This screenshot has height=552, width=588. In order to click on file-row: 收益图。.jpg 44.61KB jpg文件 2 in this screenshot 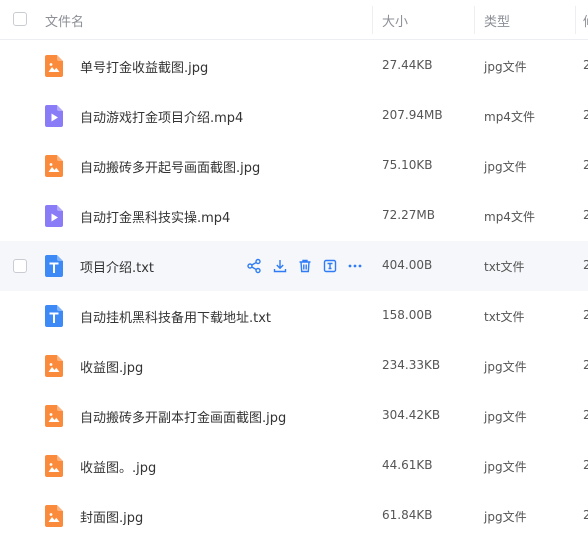, I will do `click(294, 466)`.